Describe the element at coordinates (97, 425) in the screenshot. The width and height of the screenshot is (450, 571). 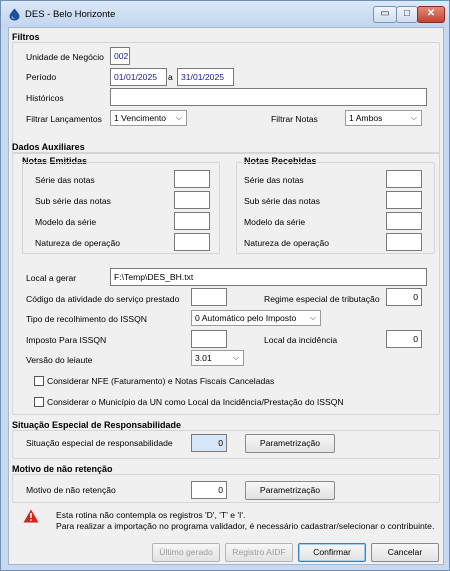
I see `situacao-title: Situação Especial de Responsabilidade` at that location.